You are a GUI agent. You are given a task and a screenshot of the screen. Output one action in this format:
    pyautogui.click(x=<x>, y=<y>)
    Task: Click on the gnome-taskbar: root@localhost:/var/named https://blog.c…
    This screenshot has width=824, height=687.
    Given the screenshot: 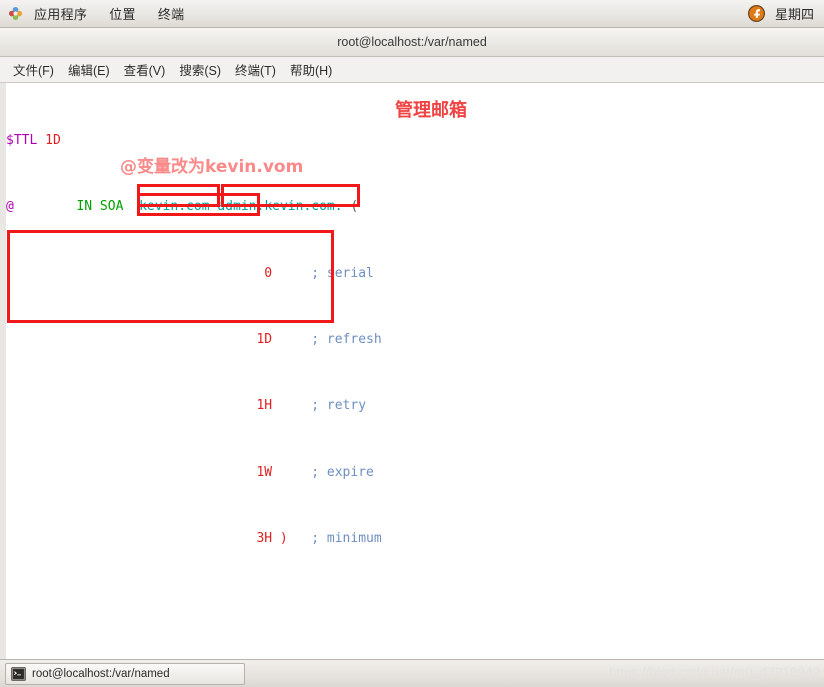 What is the action you would take?
    pyautogui.click(x=412, y=673)
    